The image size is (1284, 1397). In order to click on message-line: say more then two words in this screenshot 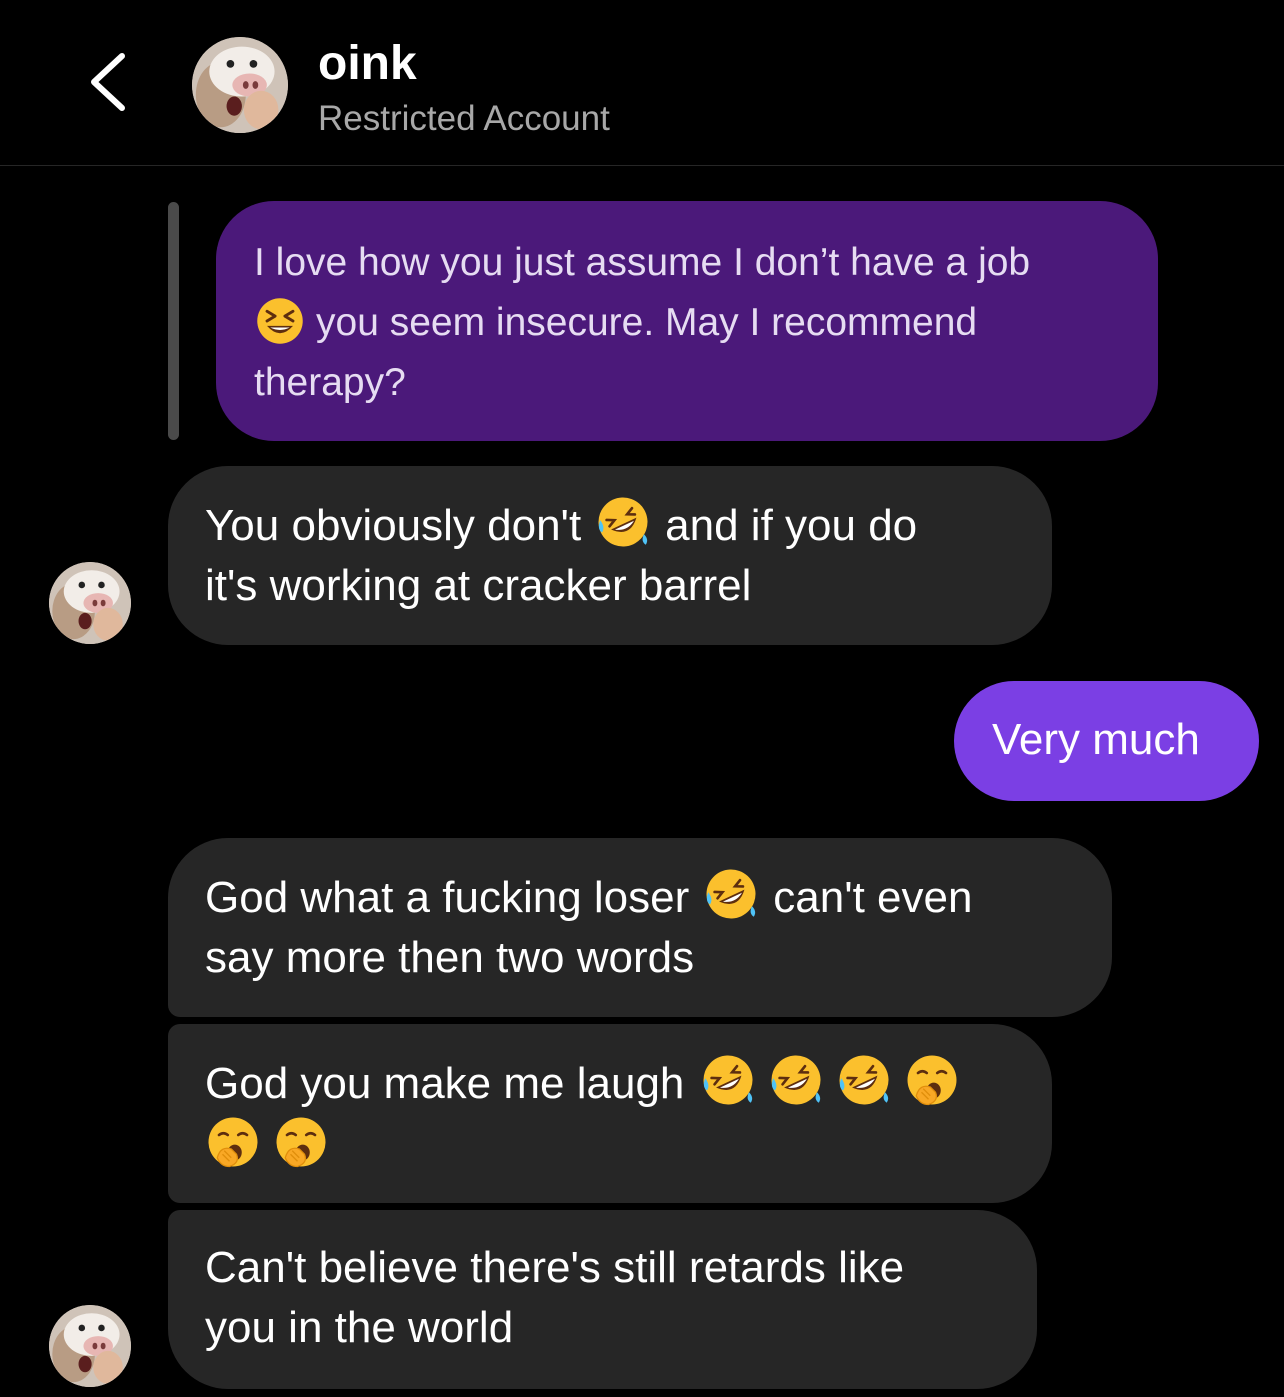, I will do `click(450, 957)`.